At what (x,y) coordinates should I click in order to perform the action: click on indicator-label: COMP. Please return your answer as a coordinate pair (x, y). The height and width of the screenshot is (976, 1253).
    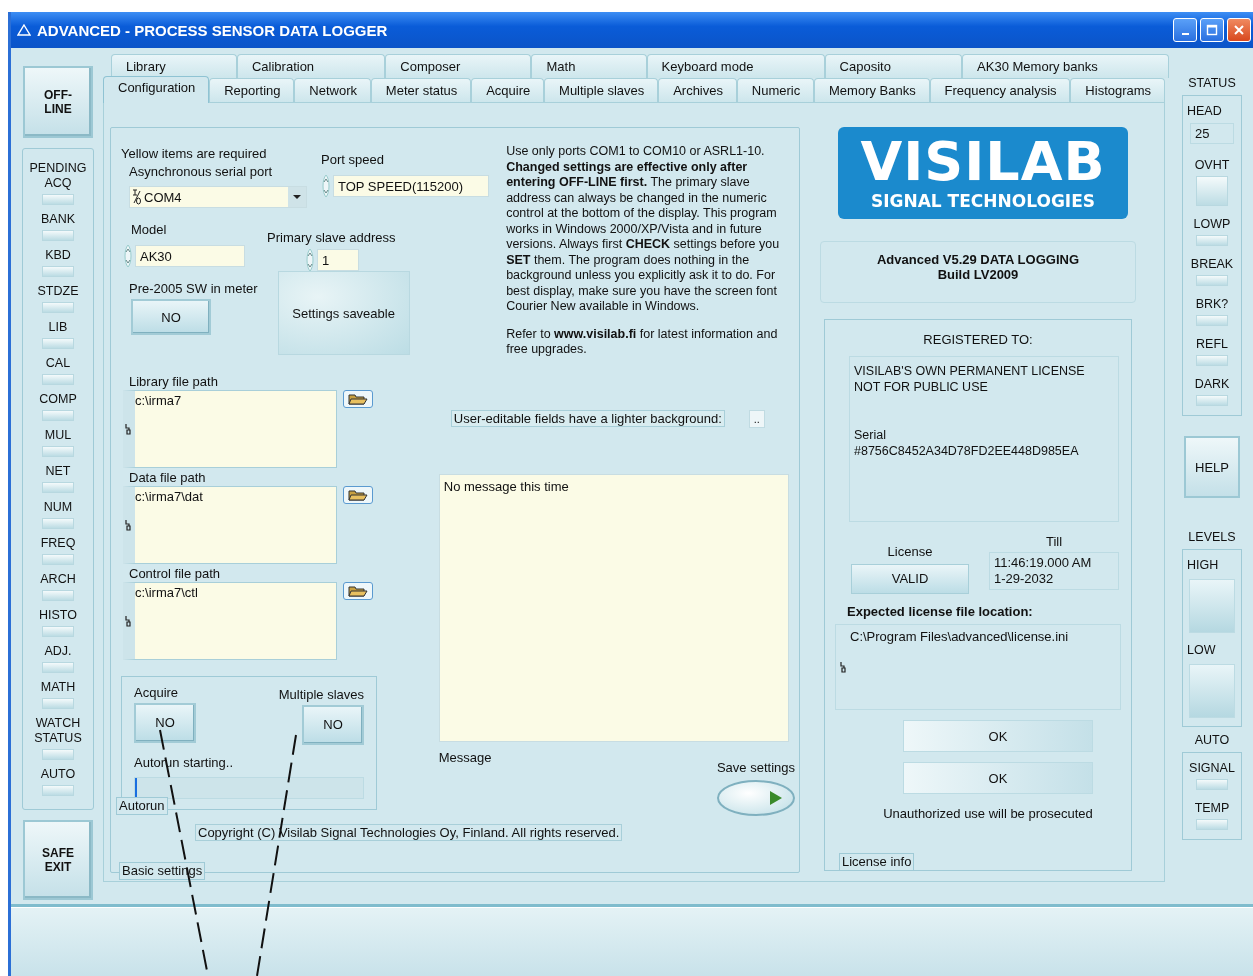
    Looking at the image, I should click on (58, 400).